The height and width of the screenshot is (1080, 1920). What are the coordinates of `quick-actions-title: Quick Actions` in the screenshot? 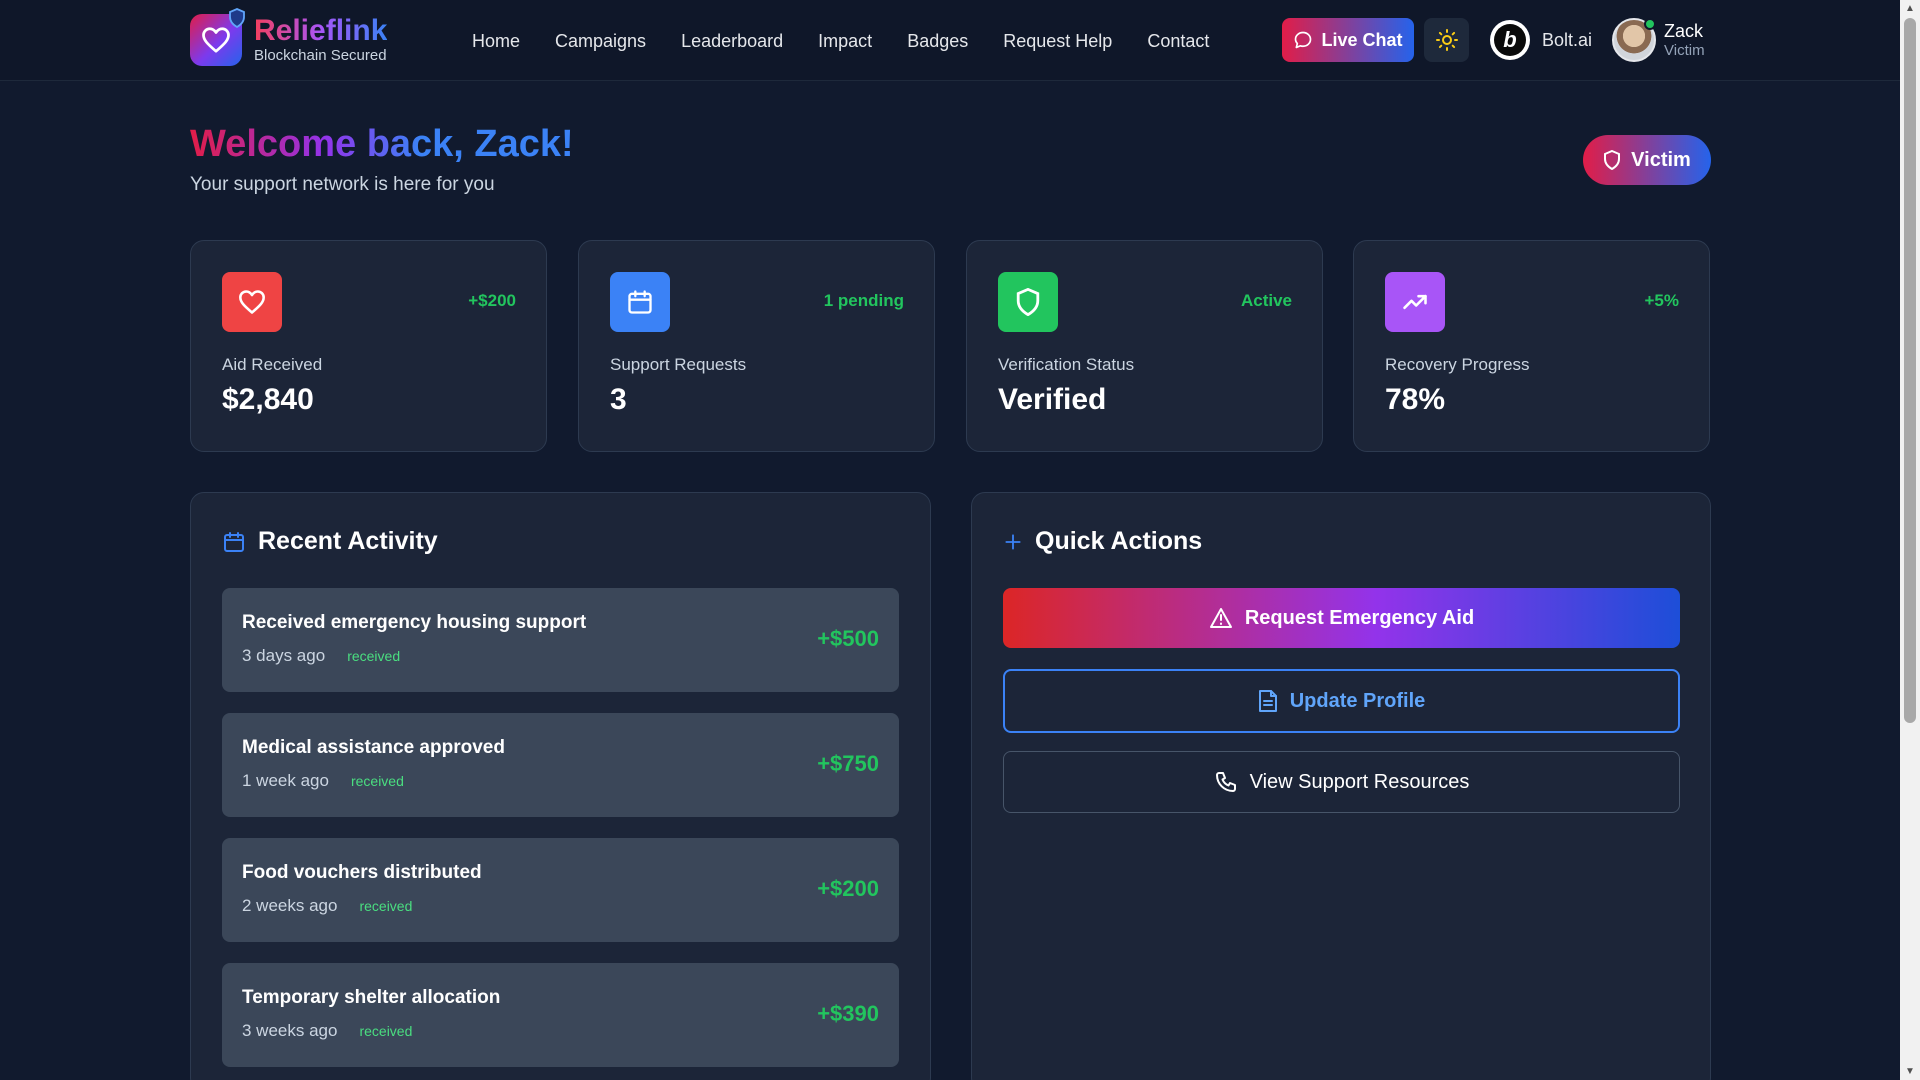 It's located at (1119, 541).